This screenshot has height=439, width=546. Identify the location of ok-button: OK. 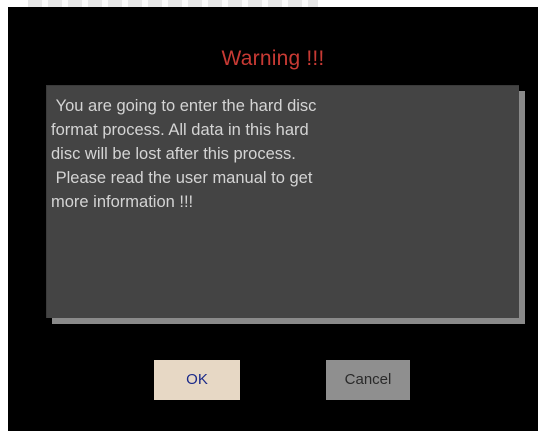
(197, 380).